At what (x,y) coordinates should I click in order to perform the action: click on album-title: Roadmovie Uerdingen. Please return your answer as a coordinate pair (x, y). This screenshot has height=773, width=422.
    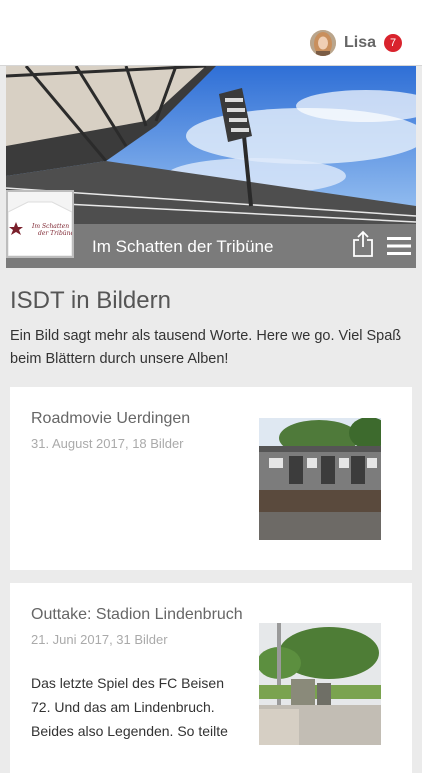
    Looking at the image, I should click on (110, 419).